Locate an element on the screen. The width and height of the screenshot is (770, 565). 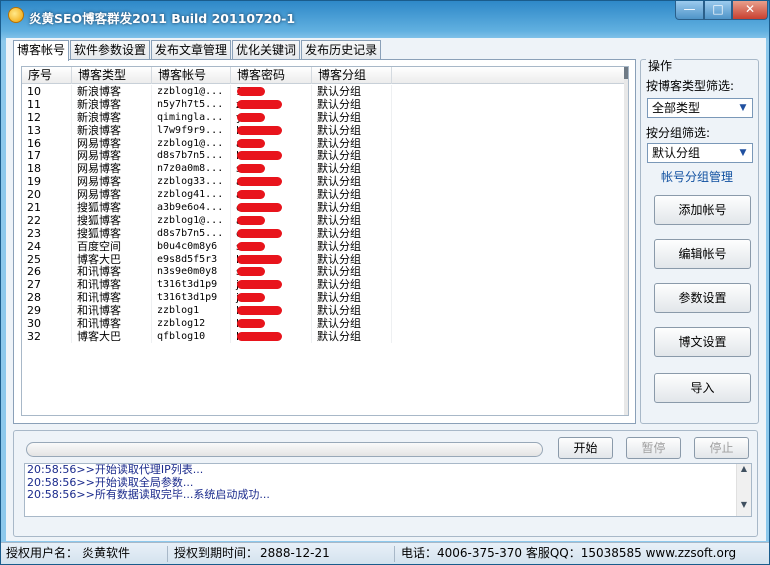
tab-keywords: 优化关键词 is located at coordinates (266, 50).